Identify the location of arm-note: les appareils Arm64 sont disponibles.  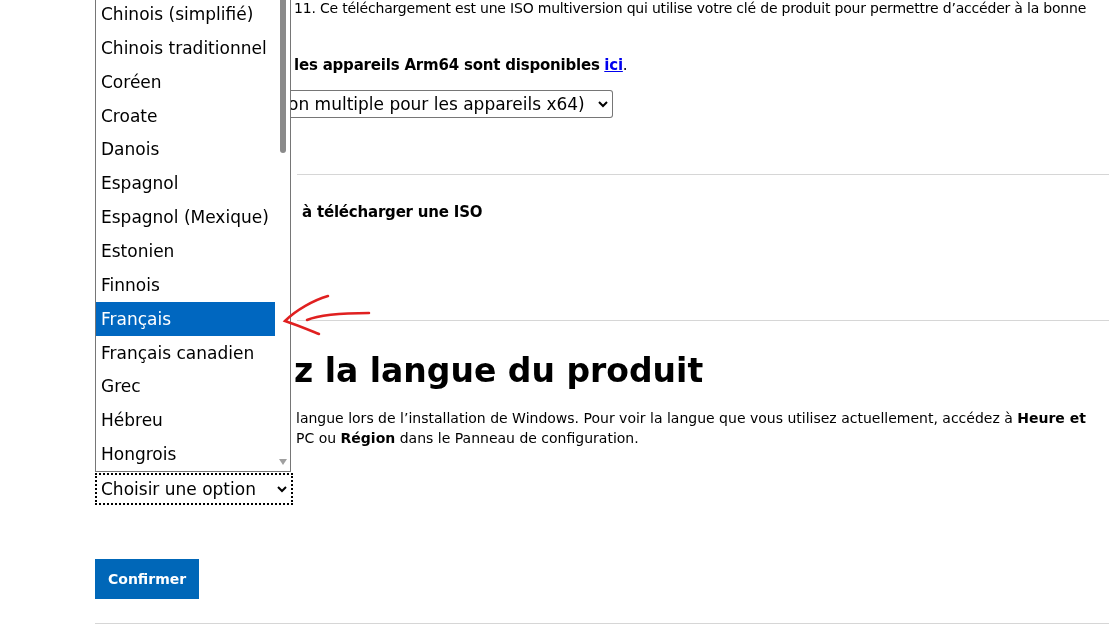
(447, 65).